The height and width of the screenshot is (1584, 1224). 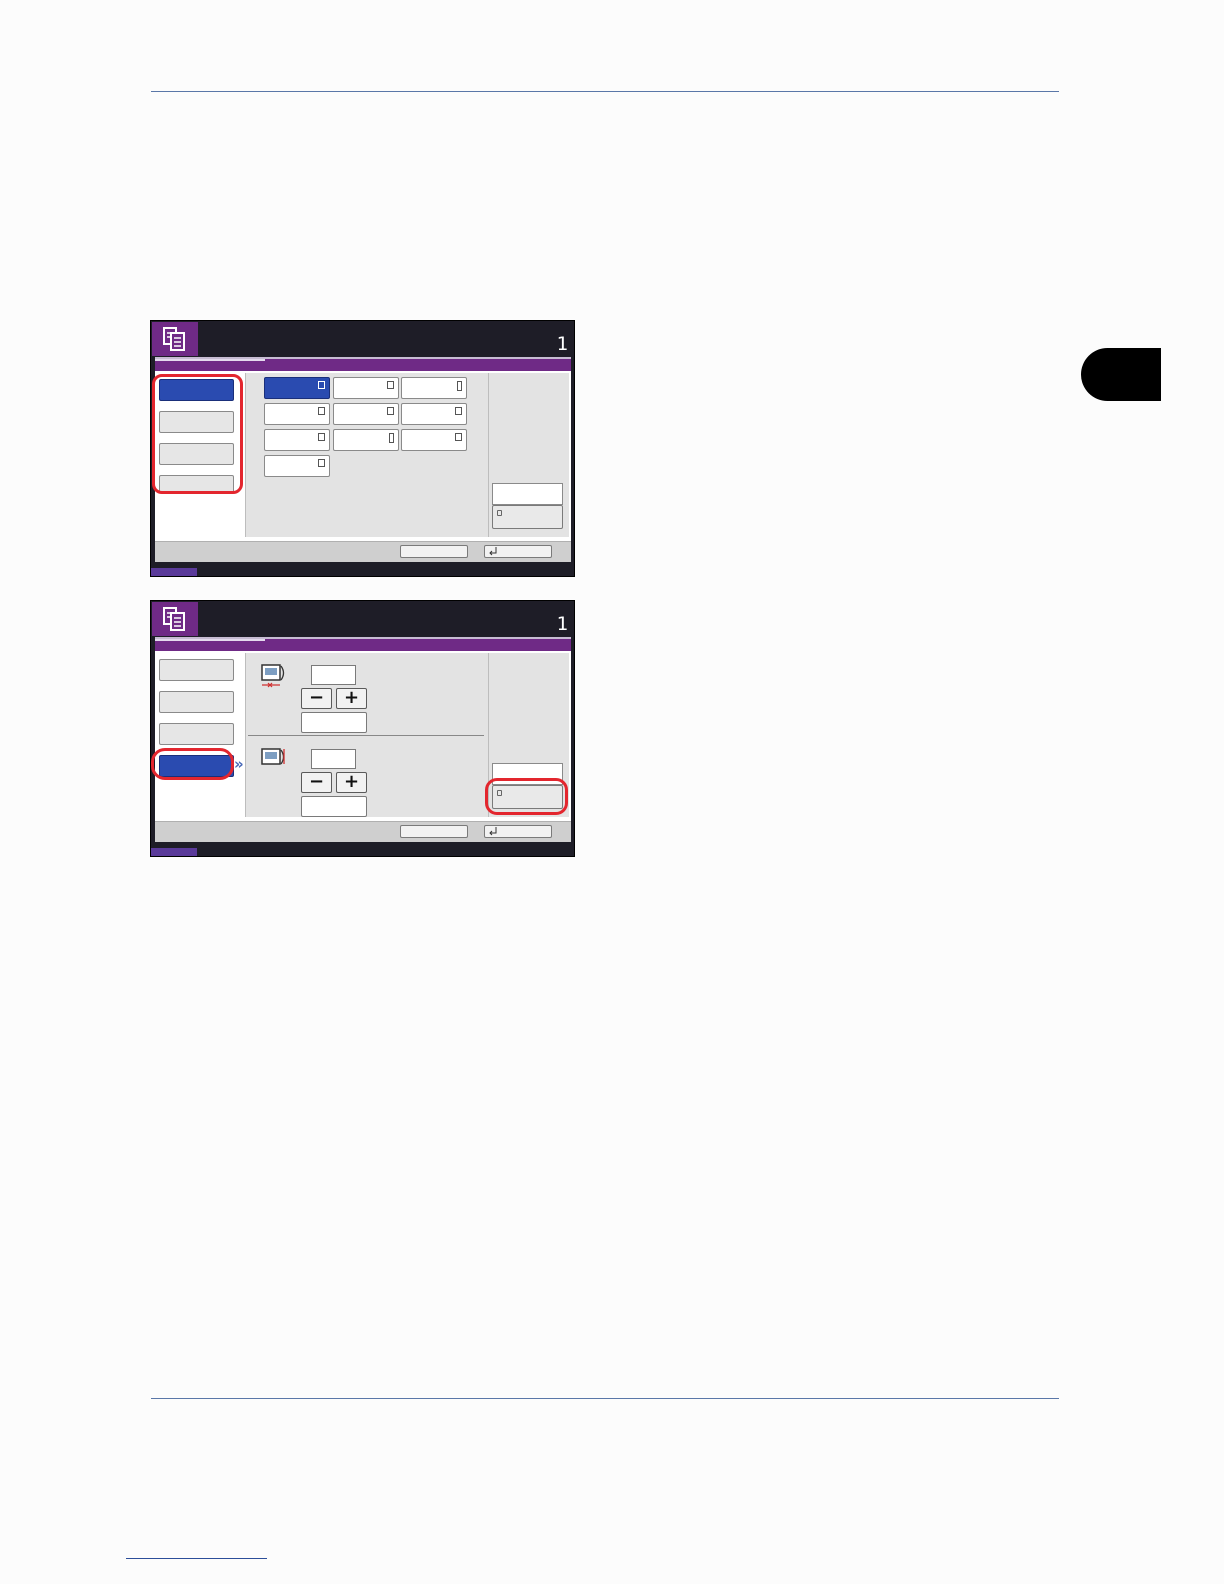 I want to click on section-divider, so click(x=366, y=735).